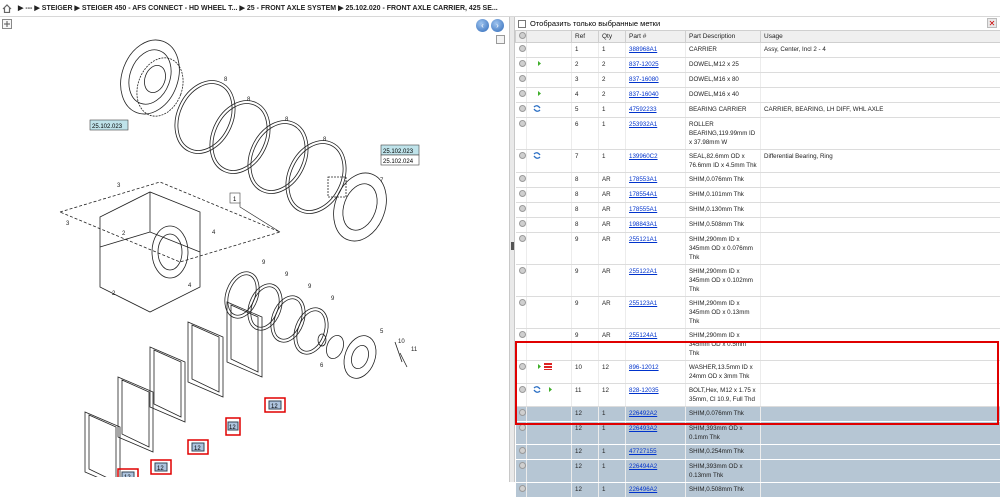 The image size is (1000, 498). What do you see at coordinates (643, 194) in the screenshot?
I see `part-number-link: 178554A1` at bounding box center [643, 194].